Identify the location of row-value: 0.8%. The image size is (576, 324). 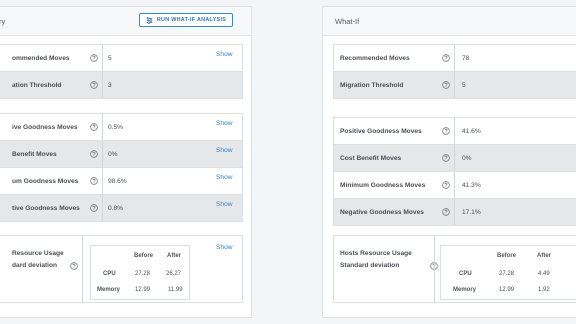
(116, 208).